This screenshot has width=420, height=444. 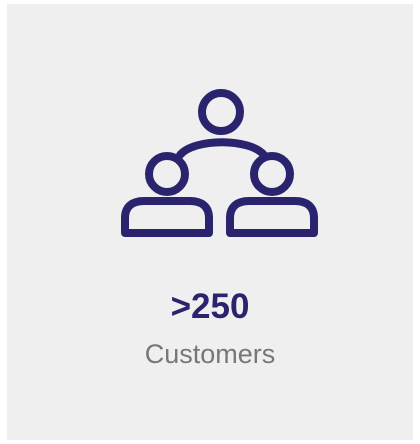 I want to click on stat-label: Customers, so click(x=210, y=354).